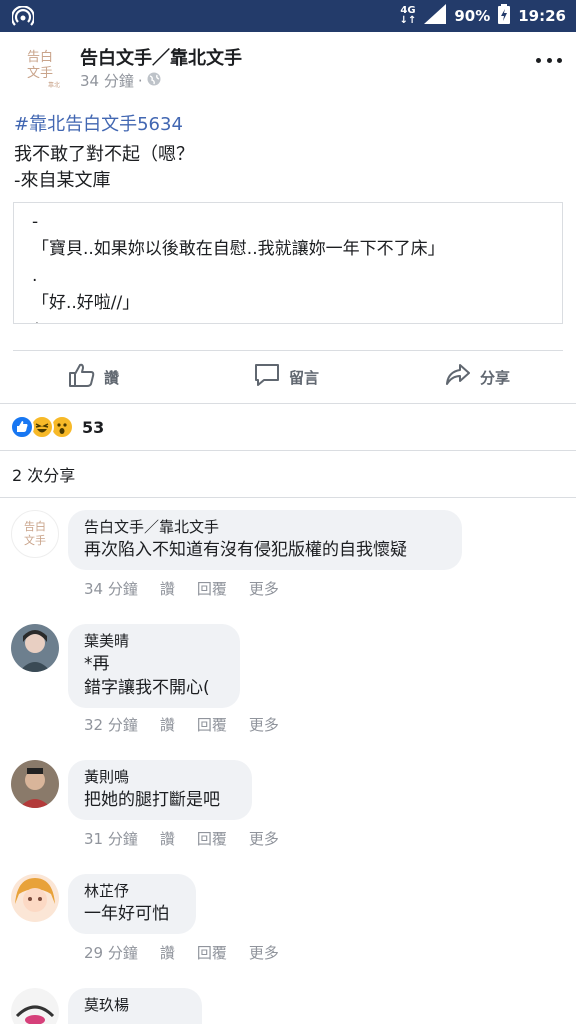 The image size is (576, 1024). I want to click on reaction-count: 53, so click(93, 427).